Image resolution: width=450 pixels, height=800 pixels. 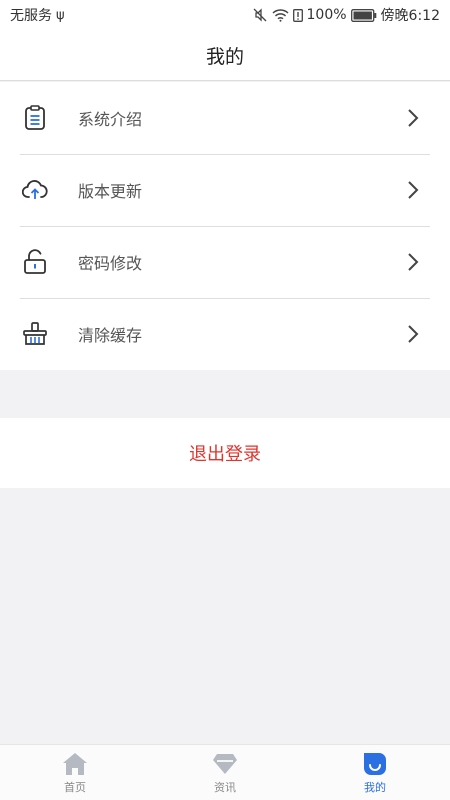 What do you see at coordinates (35, 190) in the screenshot?
I see `cloud-upload-icon` at bounding box center [35, 190].